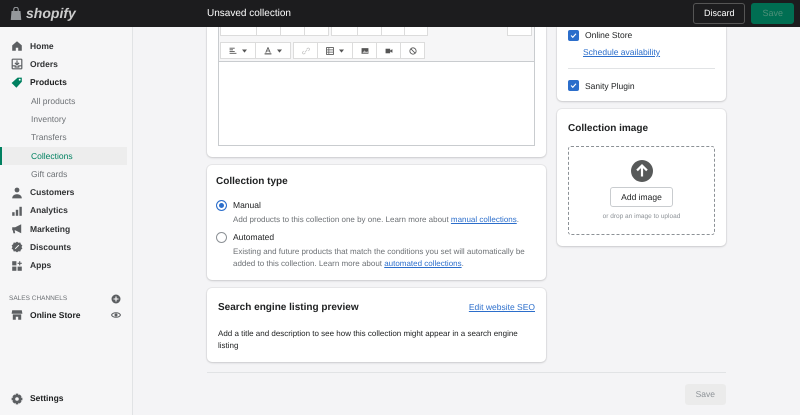 Image resolution: width=800 pixels, height=415 pixels. Describe the element at coordinates (48, 83) in the screenshot. I see `nav-label: Products` at that location.